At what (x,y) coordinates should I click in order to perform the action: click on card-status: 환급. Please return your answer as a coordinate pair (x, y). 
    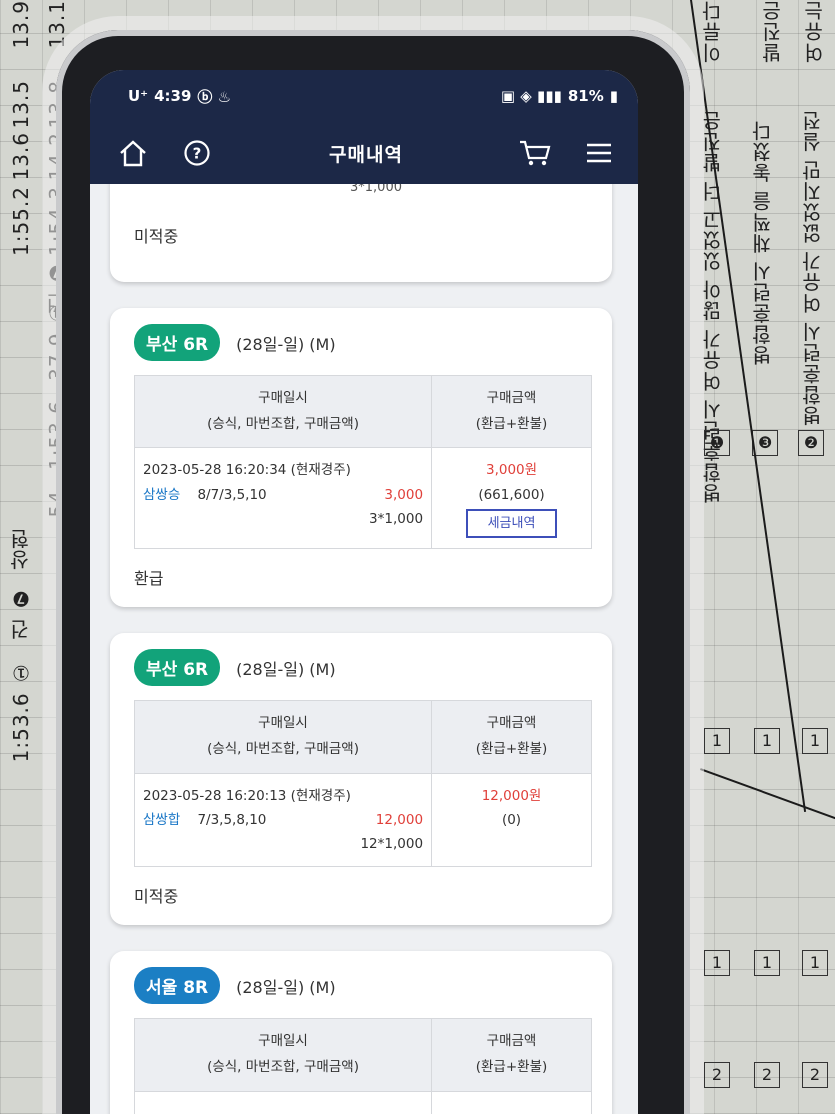
    Looking at the image, I should click on (149, 579).